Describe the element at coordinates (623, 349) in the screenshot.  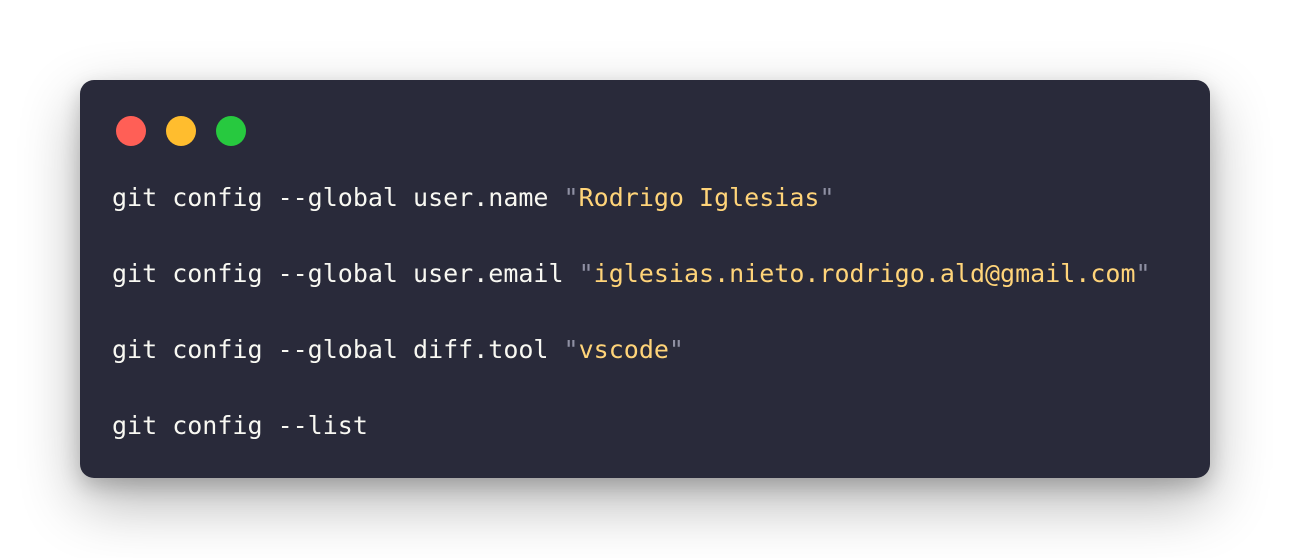
I see `string-value: vscode` at that location.